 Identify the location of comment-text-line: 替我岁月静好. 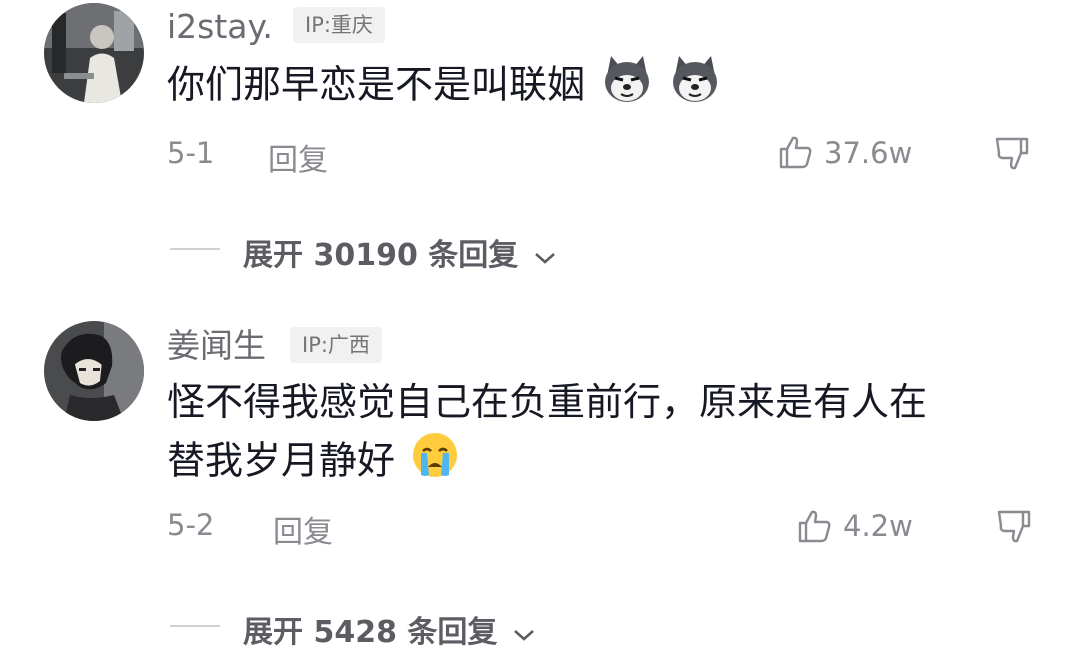
(281, 460).